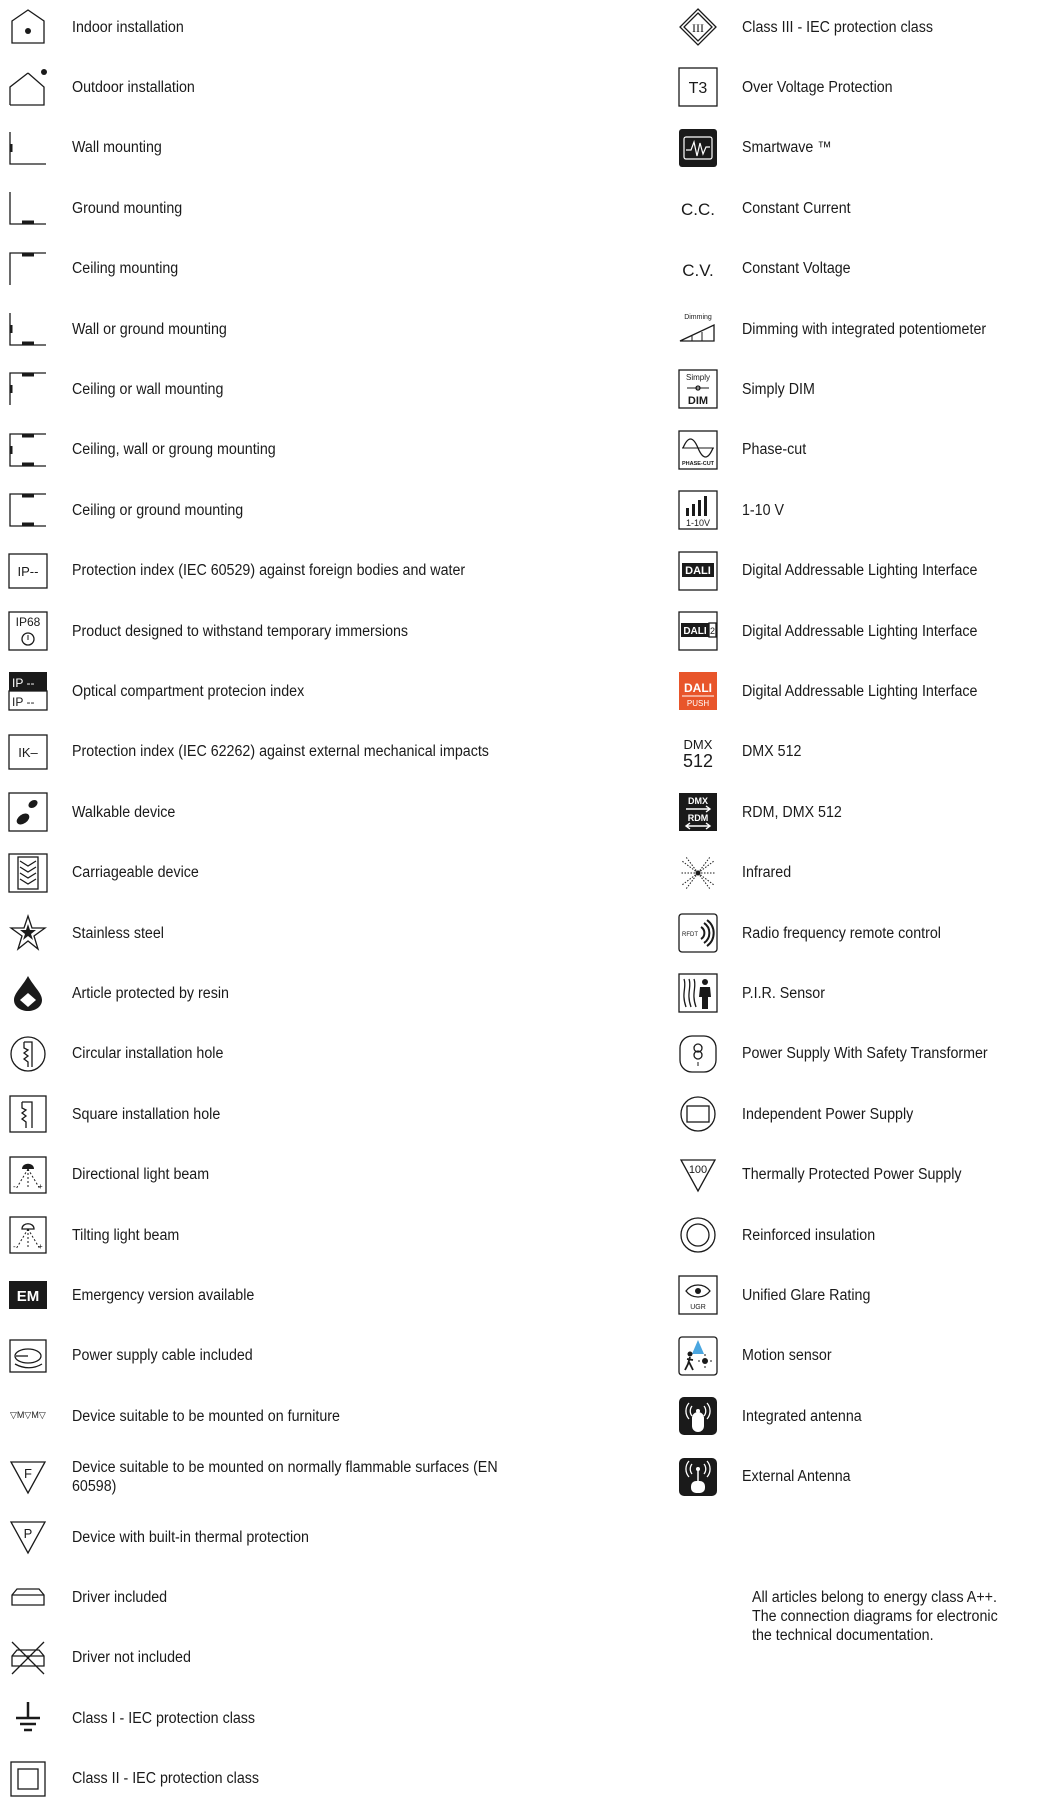 This screenshot has width=1041, height=1805. What do you see at coordinates (28, 450) in the screenshot?
I see `ceiling-wall-ground-mounting-icon` at bounding box center [28, 450].